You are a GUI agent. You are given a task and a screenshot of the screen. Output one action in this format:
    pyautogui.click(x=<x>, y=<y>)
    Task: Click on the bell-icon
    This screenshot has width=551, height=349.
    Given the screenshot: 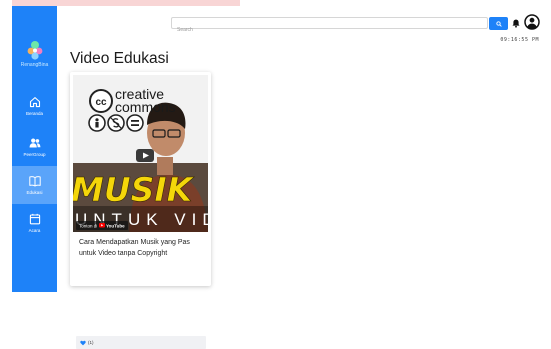 What is the action you would take?
    pyautogui.click(x=516, y=23)
    